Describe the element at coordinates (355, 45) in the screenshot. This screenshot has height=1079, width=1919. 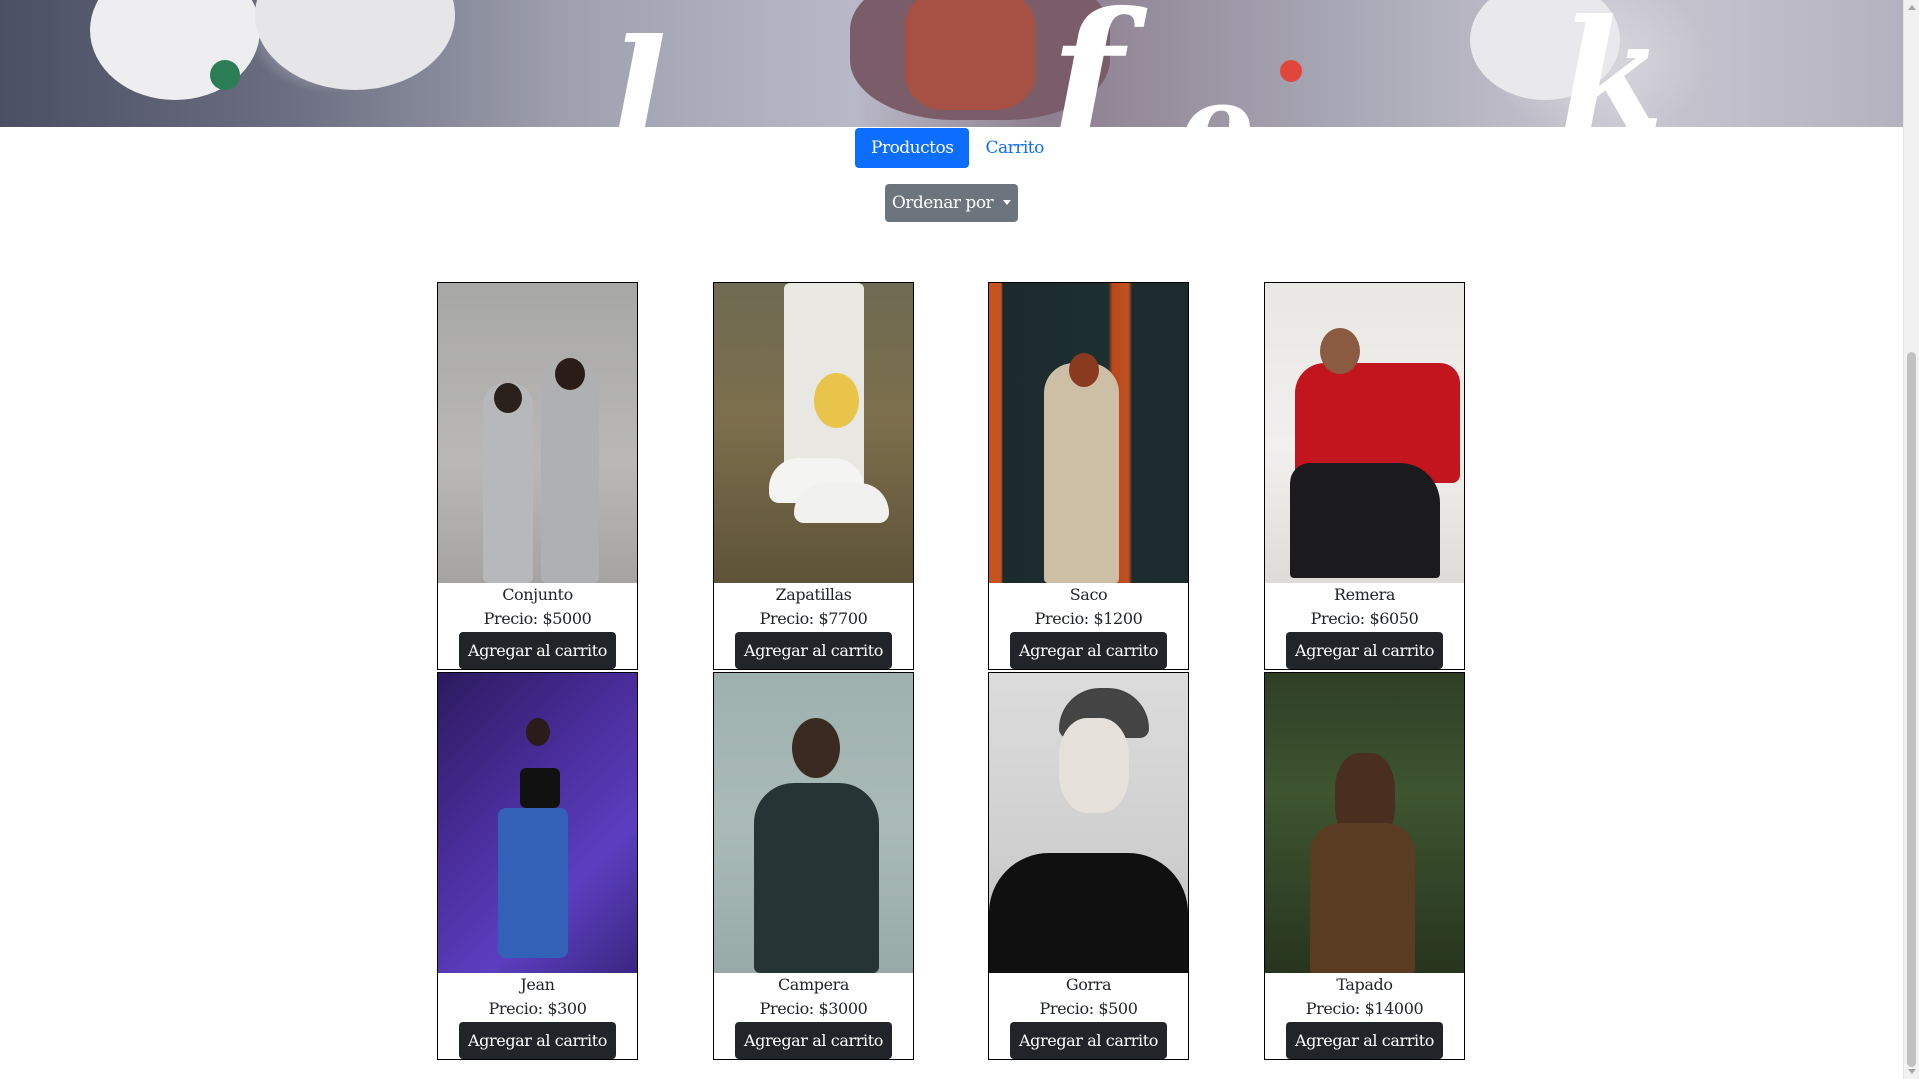
I see `banner-vase-shape` at that location.